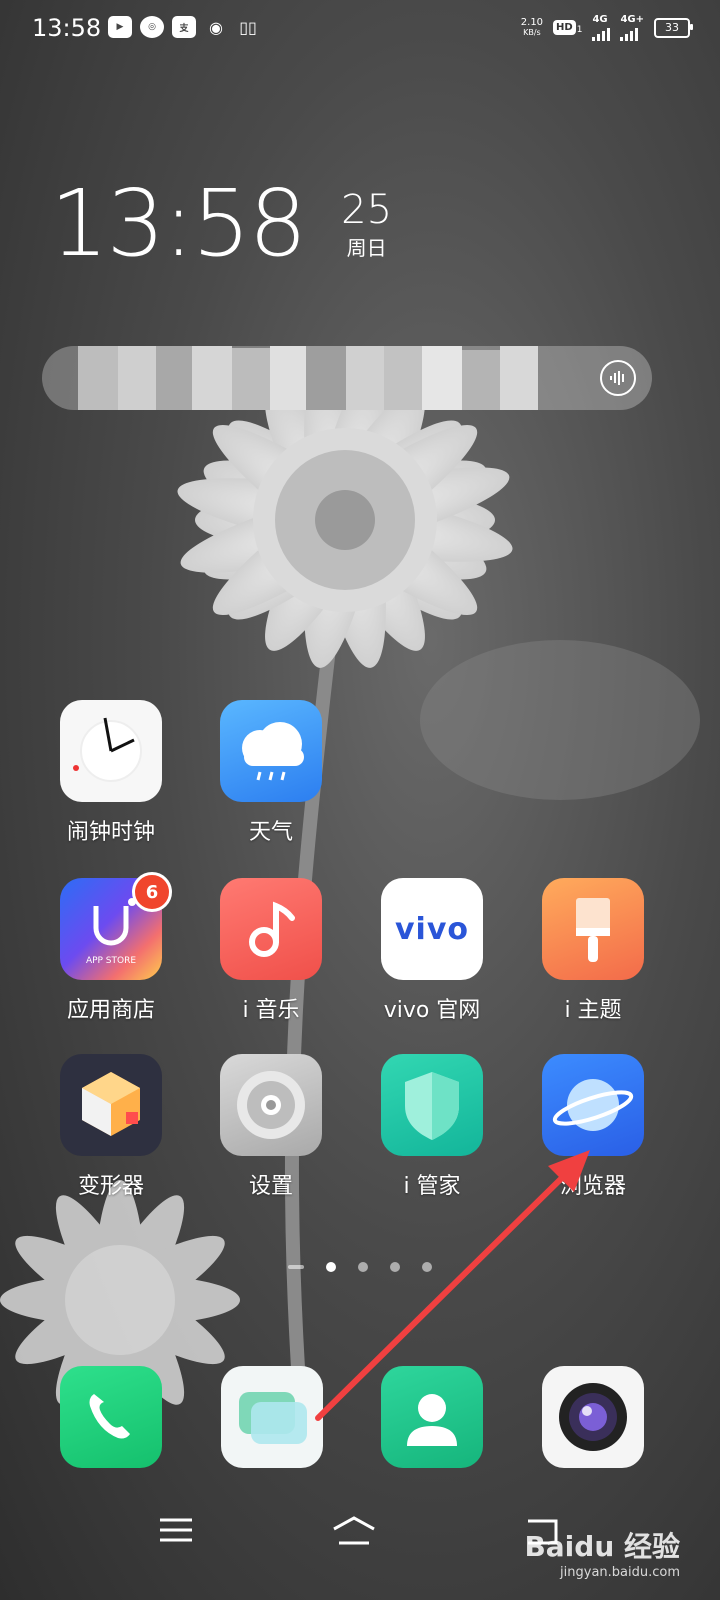  Describe the element at coordinates (620, 1572) in the screenshot. I see `watermark-sub: jingyan.baidu.com` at that location.